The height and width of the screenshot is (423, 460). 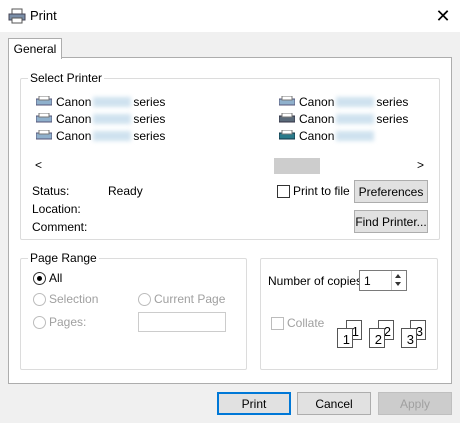 I want to click on scroll-right-button: >, so click(x=420, y=165).